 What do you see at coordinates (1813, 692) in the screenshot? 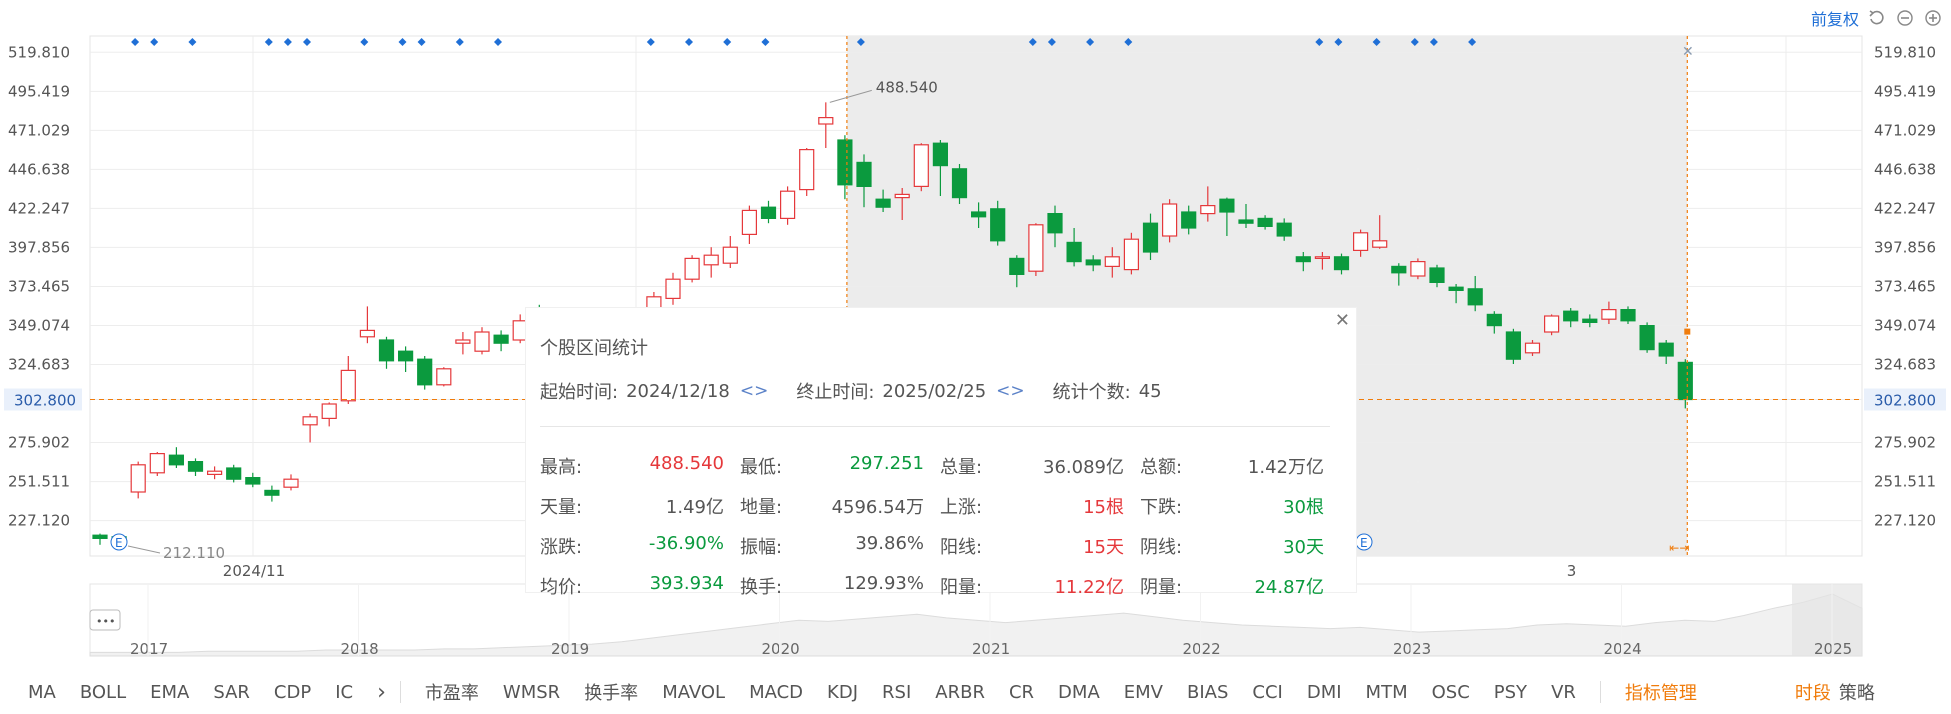
I see `timeframe-button: 时段` at bounding box center [1813, 692].